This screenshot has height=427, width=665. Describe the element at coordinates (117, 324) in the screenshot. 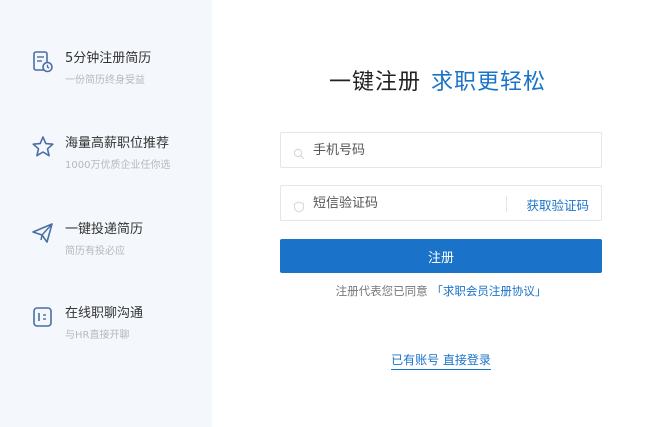

I see `feature-item-online-chat: 在线职聊沟通 与HR直接开聊` at that location.